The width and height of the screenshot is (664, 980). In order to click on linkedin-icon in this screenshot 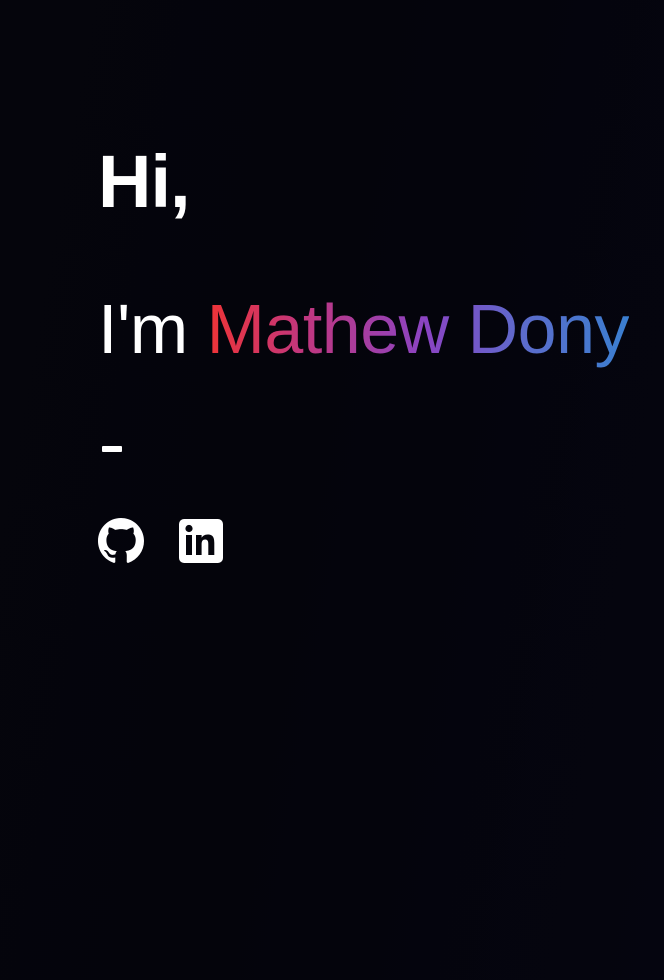, I will do `click(201, 541)`.